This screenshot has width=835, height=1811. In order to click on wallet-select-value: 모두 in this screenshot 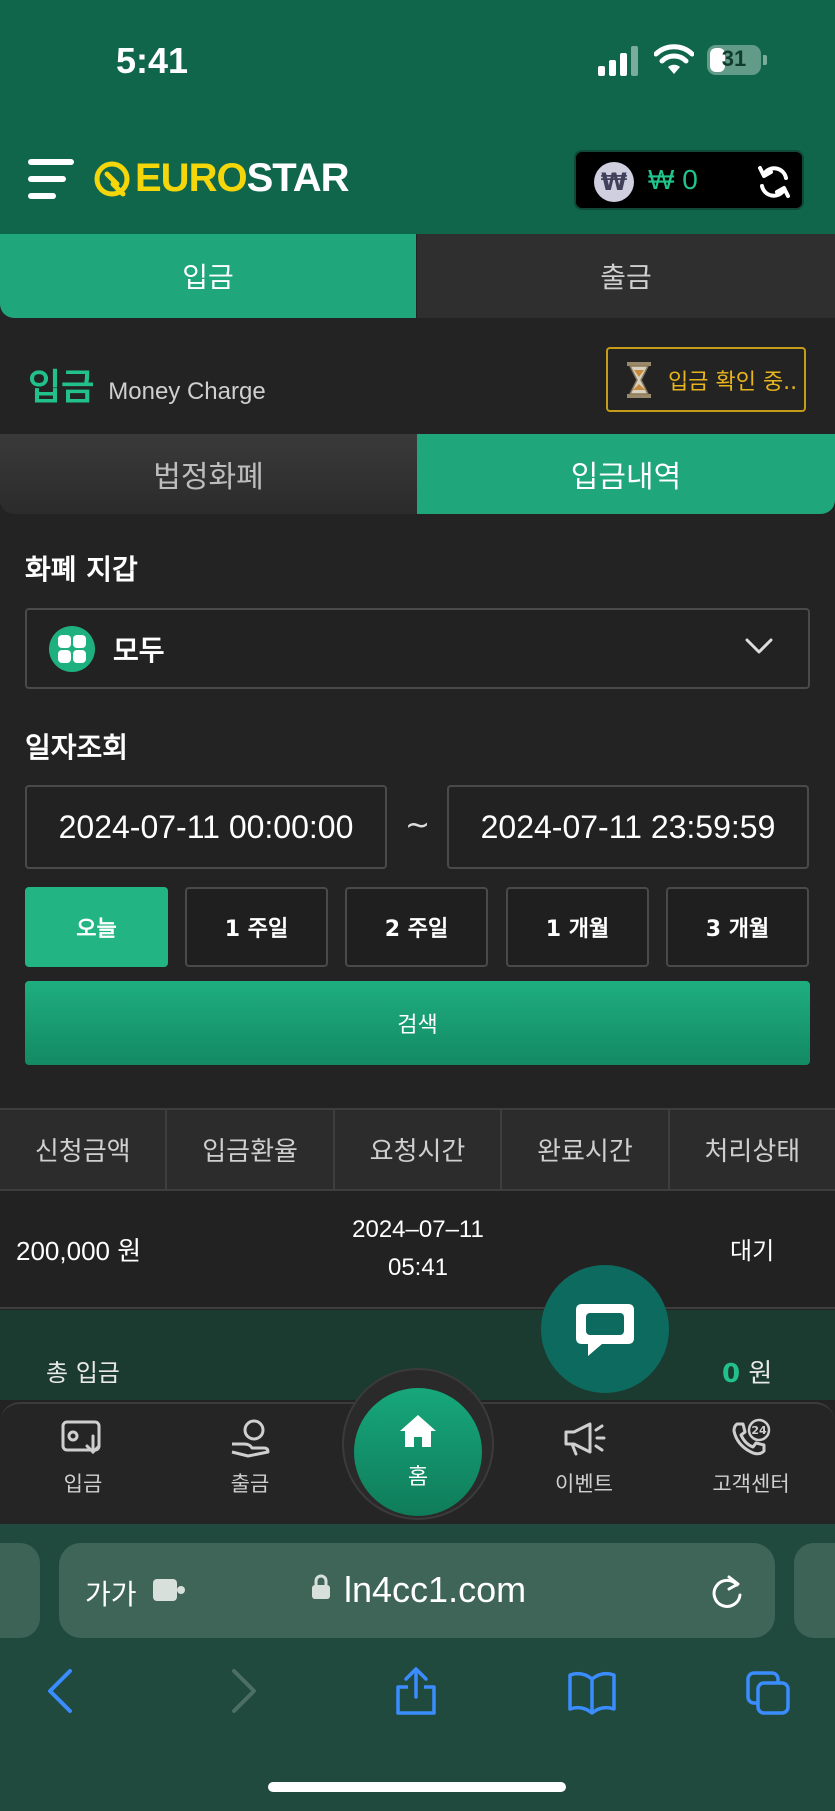, I will do `click(139, 650)`.